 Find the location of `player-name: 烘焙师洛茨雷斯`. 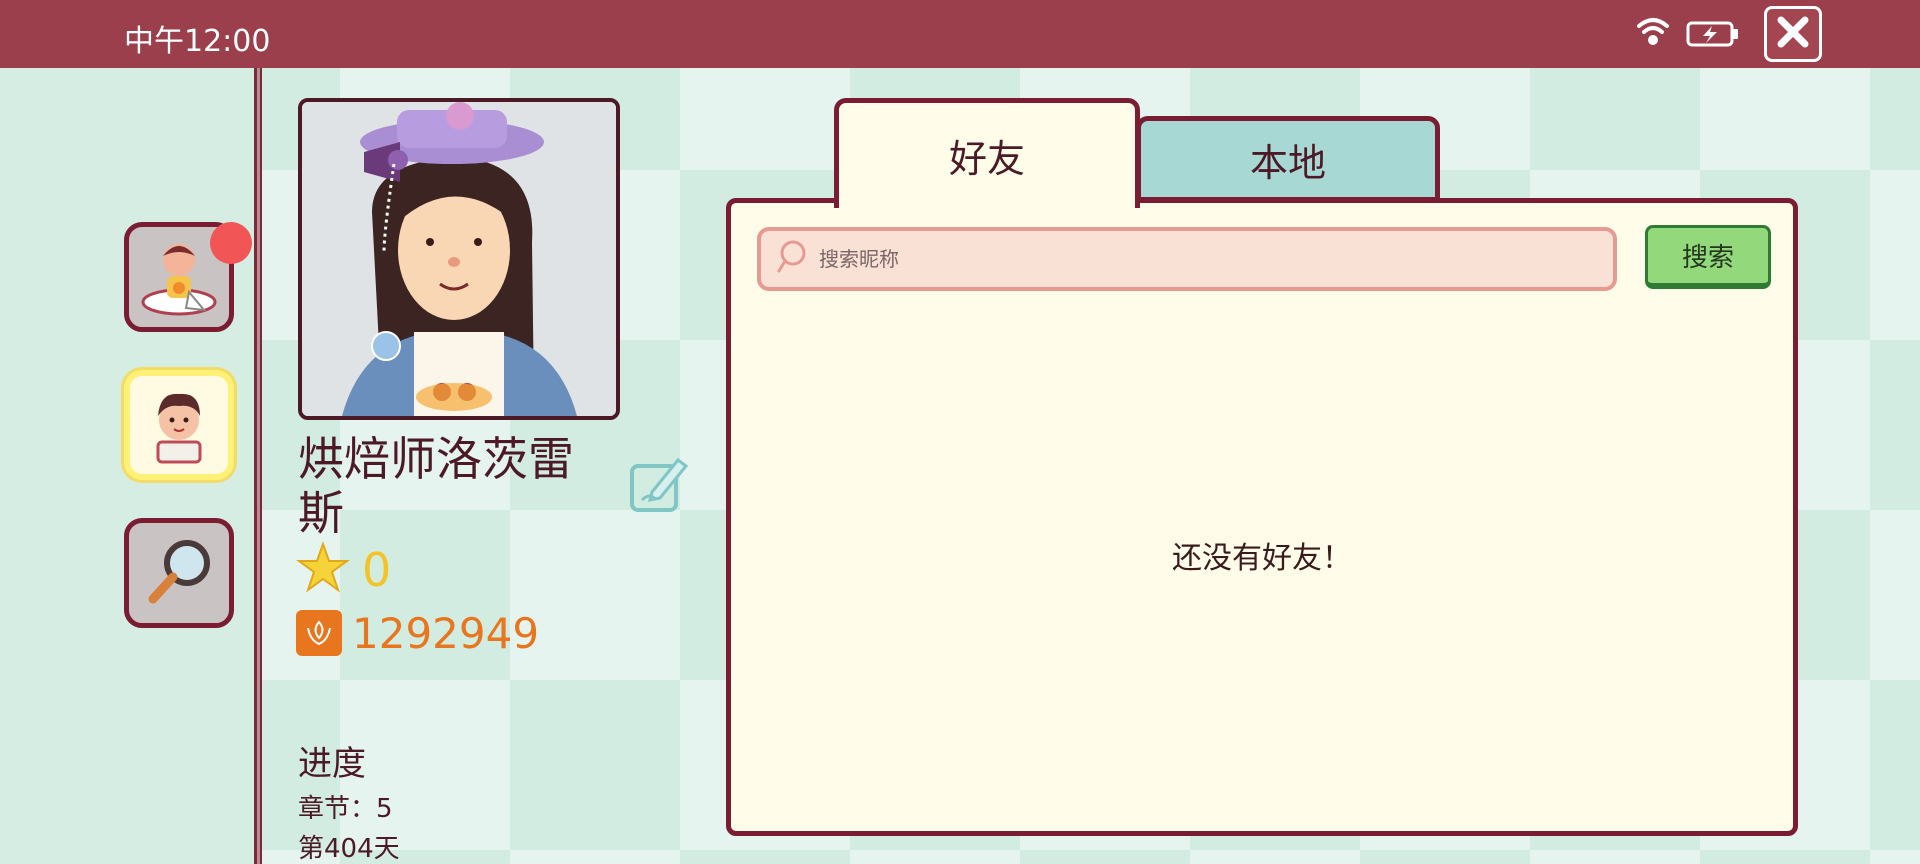

player-name: 烘焙师洛茨雷斯 is located at coordinates (436, 486).